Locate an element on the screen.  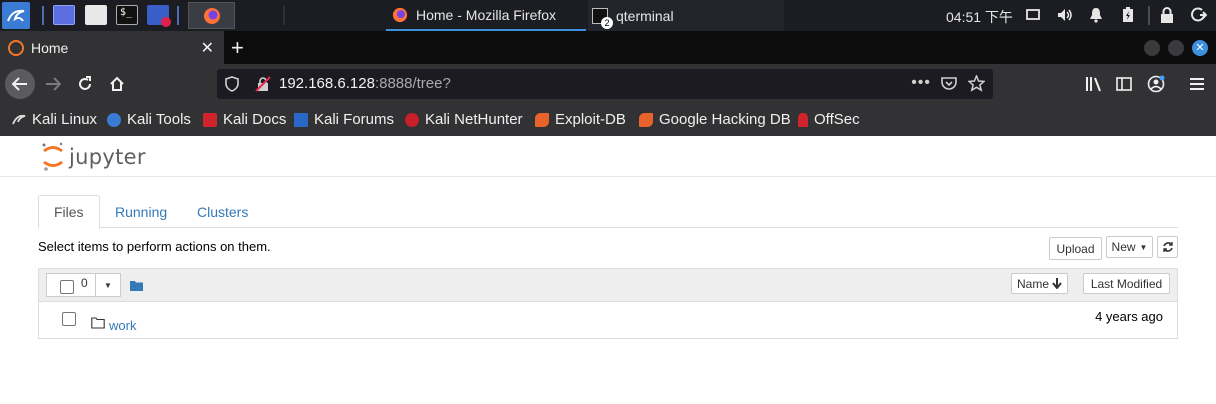
jupyter-logo: jupyter is located at coordinates (93, 157).